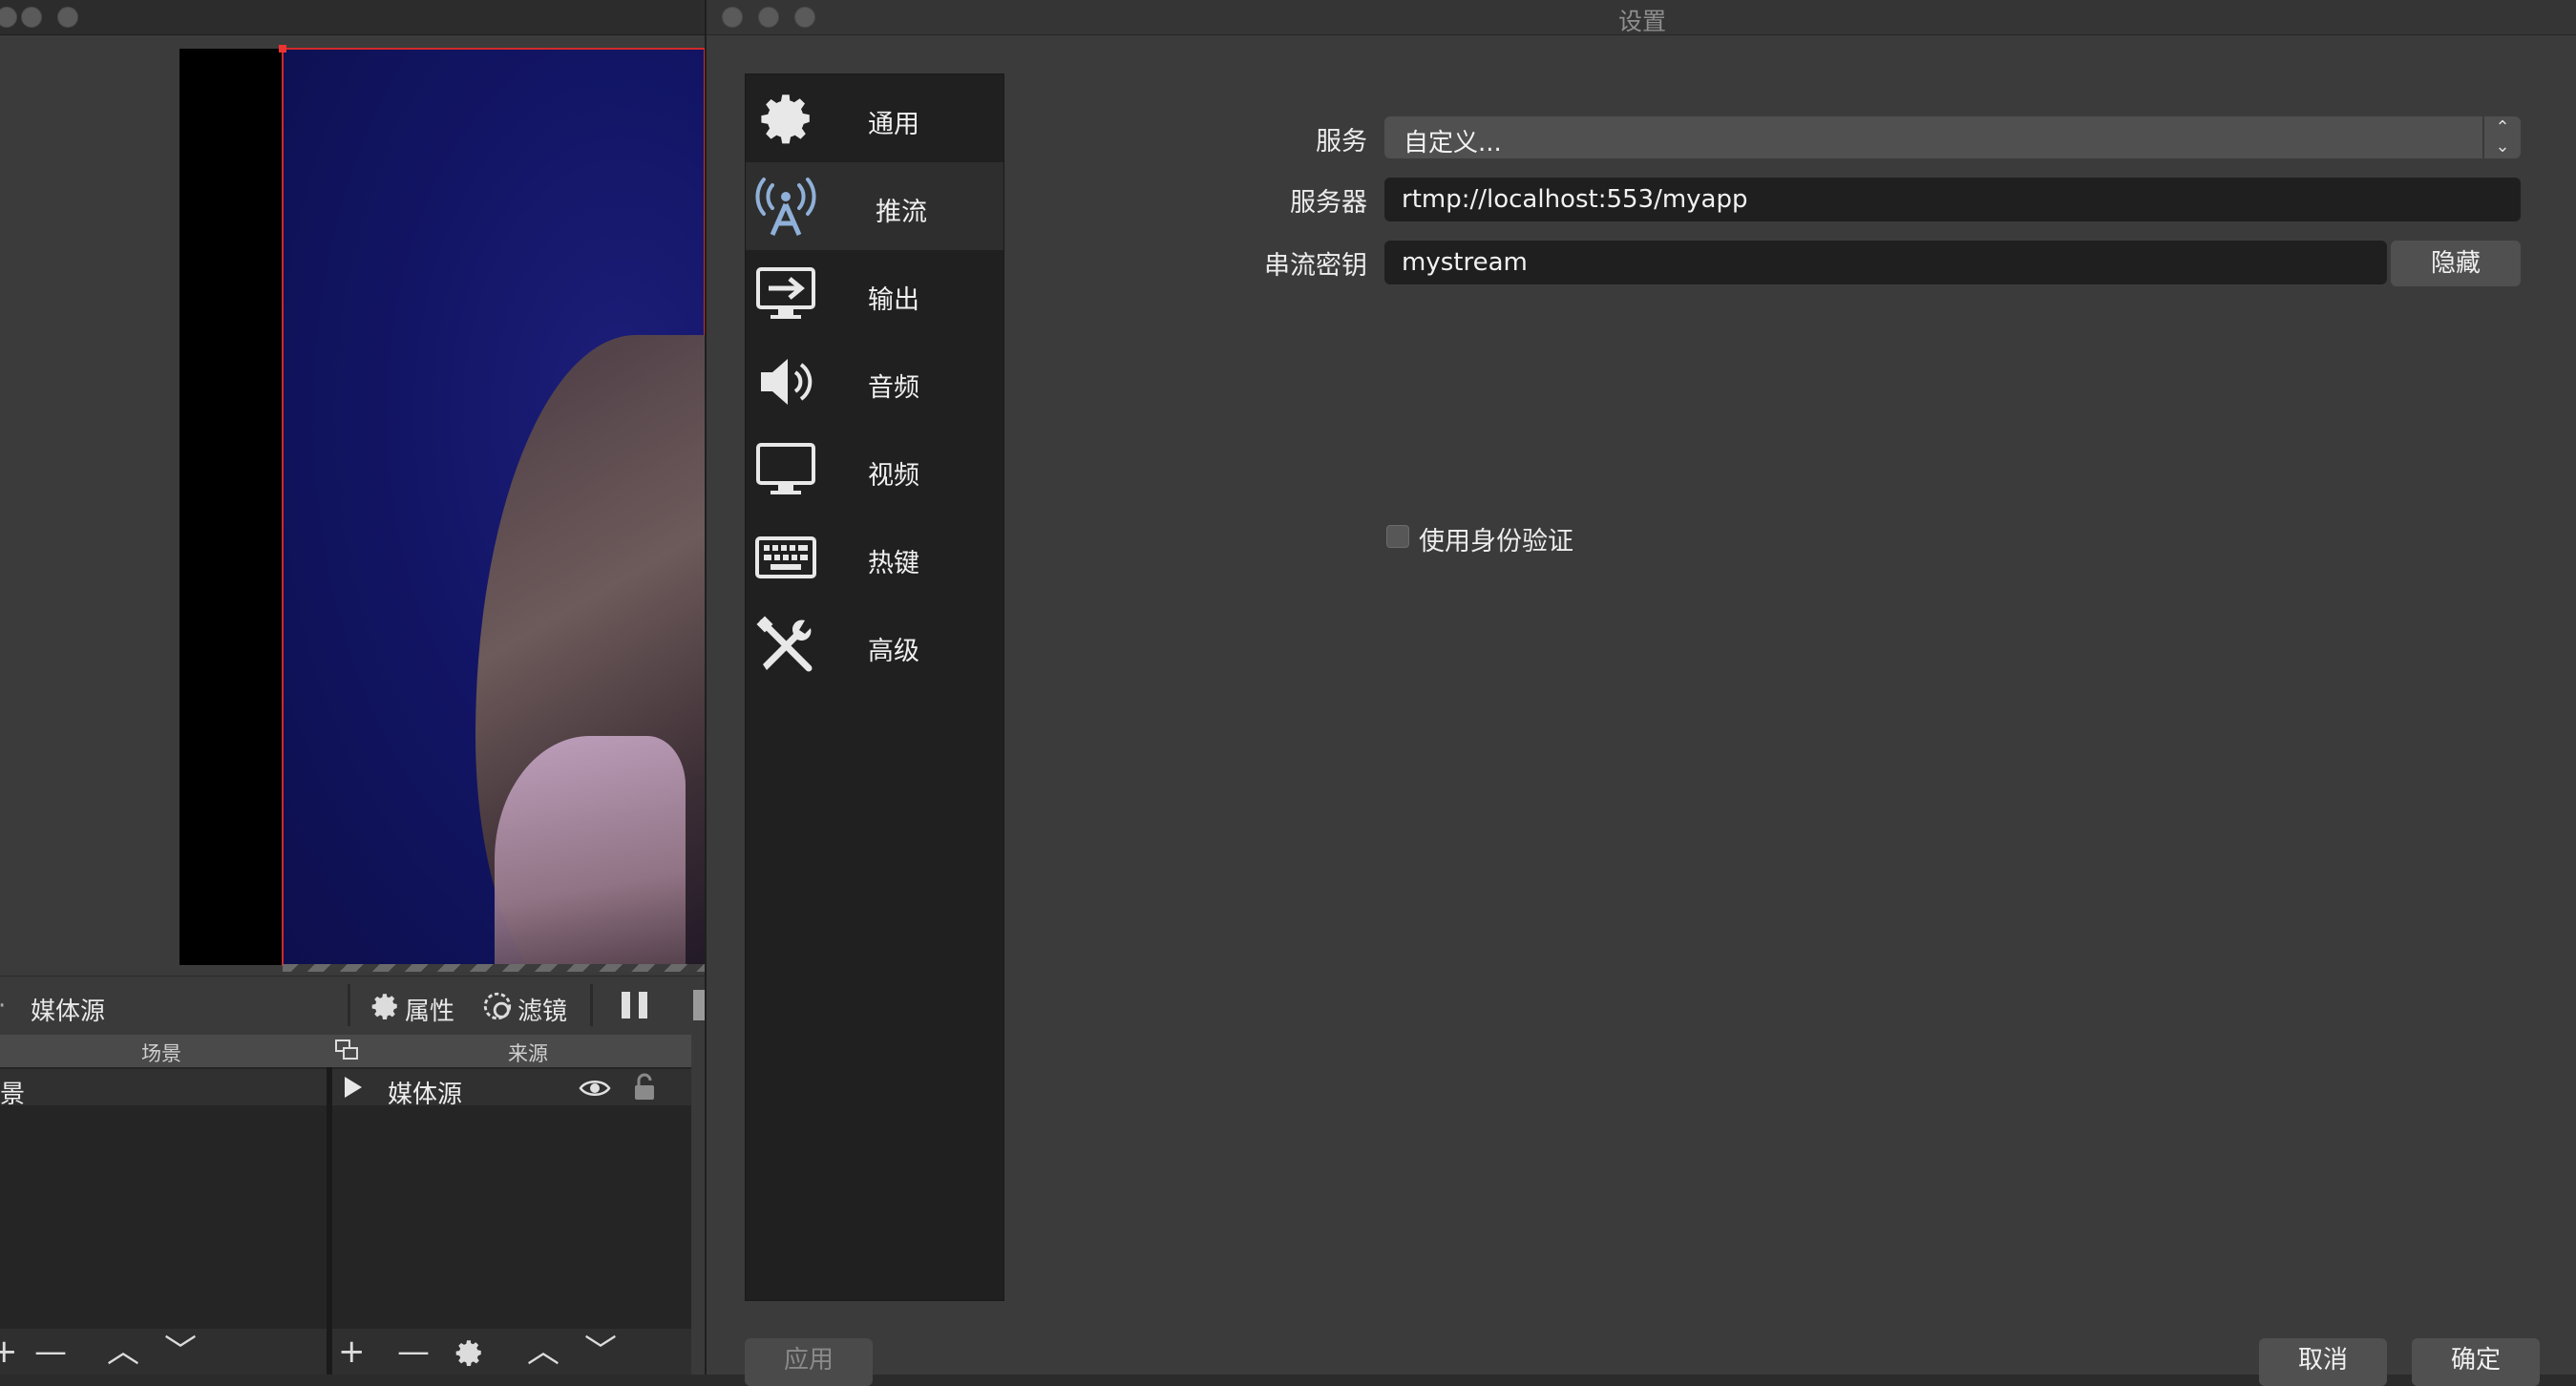 Image resolution: width=2576 pixels, height=1386 pixels. I want to click on stop-button, so click(699, 1005).